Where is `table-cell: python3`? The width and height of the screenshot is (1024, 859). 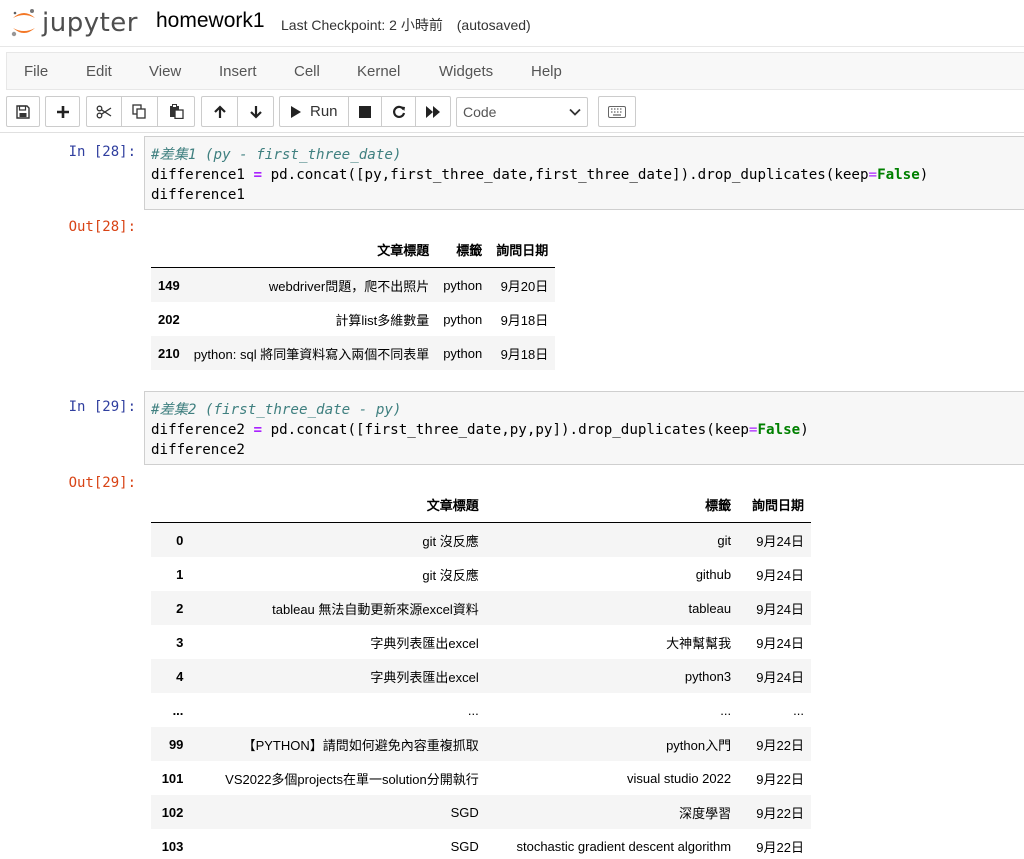 table-cell: python3 is located at coordinates (708, 676).